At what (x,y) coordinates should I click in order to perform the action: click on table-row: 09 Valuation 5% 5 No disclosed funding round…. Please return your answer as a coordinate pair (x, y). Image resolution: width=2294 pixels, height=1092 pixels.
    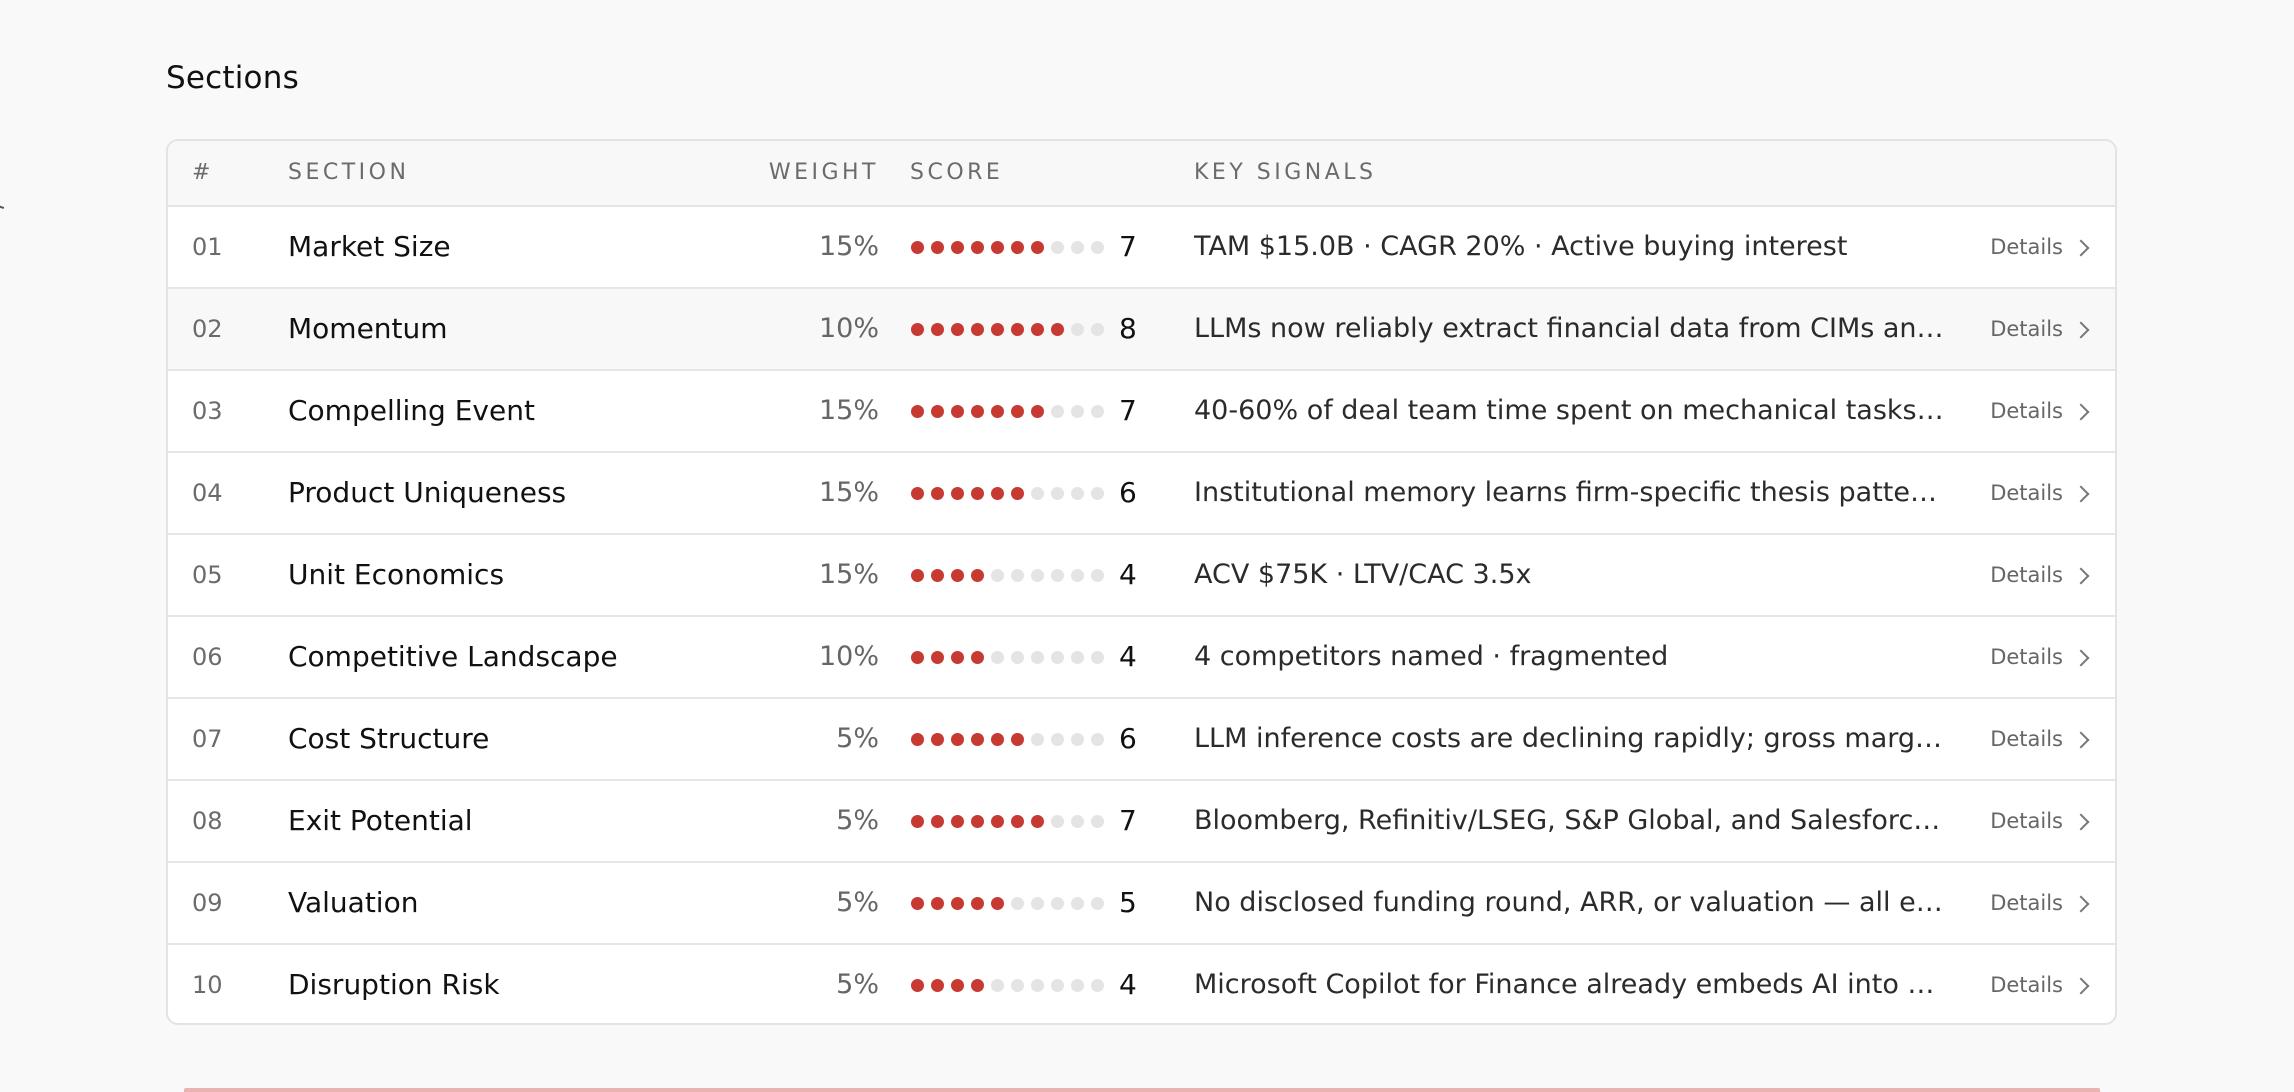
    Looking at the image, I should click on (1141, 904).